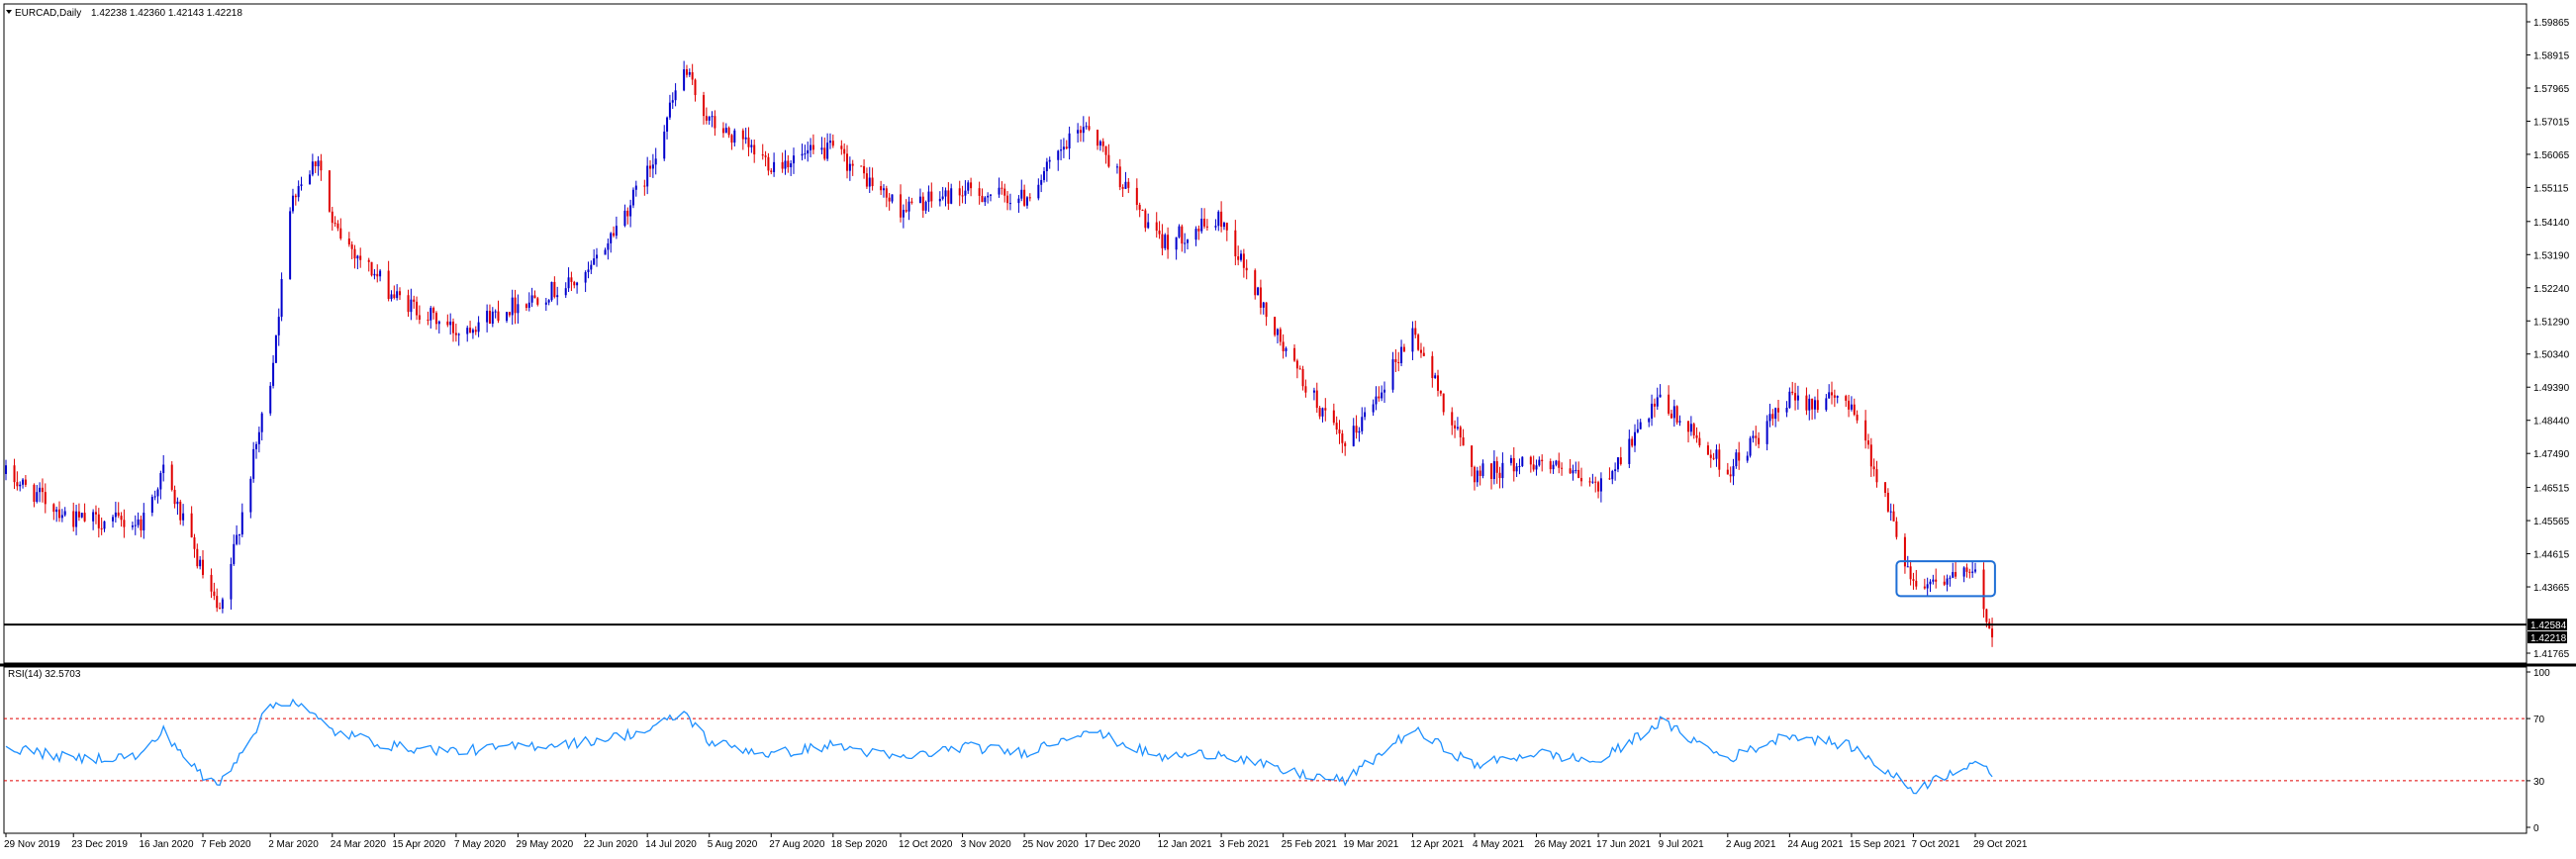 The image size is (2576, 859). What do you see at coordinates (2551, 588) in the screenshot?
I see `price-axis-label: 1.43665` at bounding box center [2551, 588].